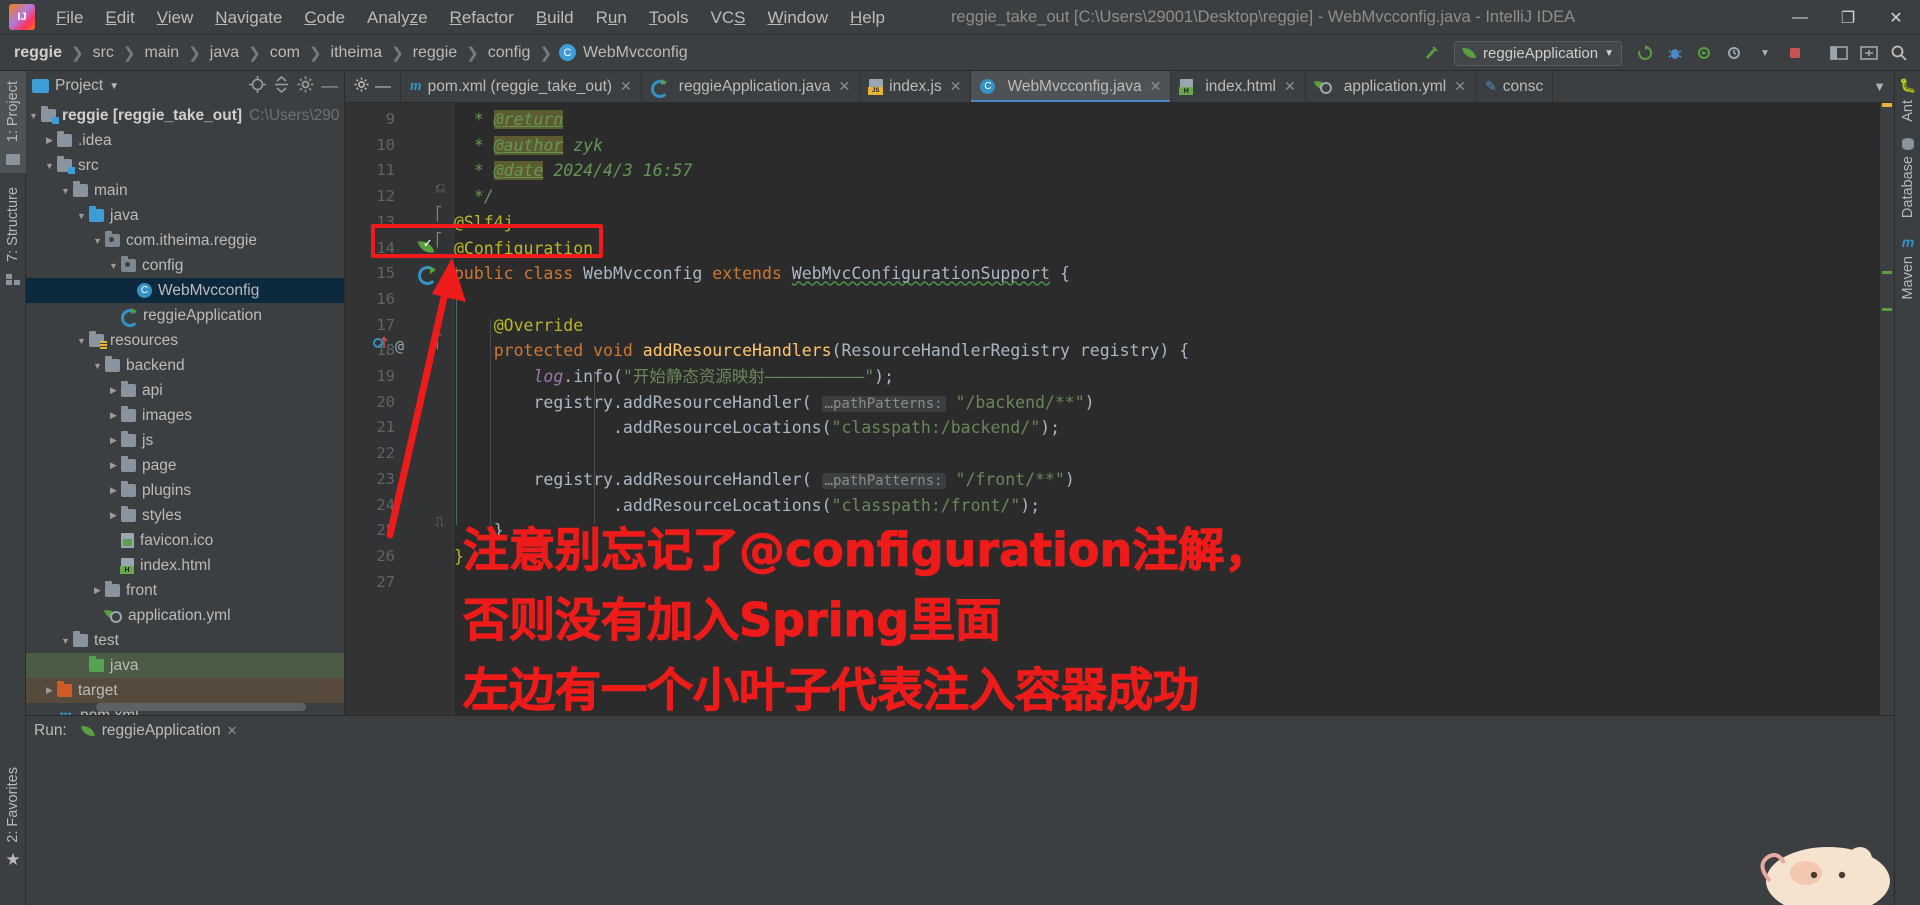 This screenshot has width=1920, height=905. I want to click on code-line: */, so click(1174, 197).